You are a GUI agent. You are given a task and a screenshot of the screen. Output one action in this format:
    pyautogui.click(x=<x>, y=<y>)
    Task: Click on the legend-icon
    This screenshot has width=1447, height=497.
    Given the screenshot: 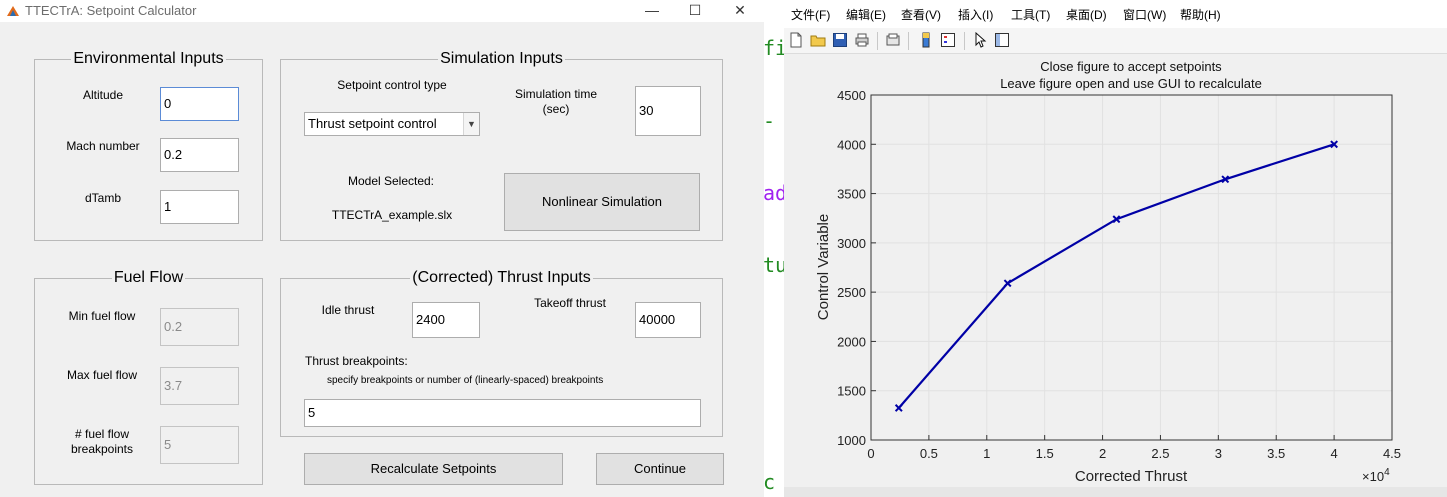 What is the action you would take?
    pyautogui.click(x=948, y=40)
    